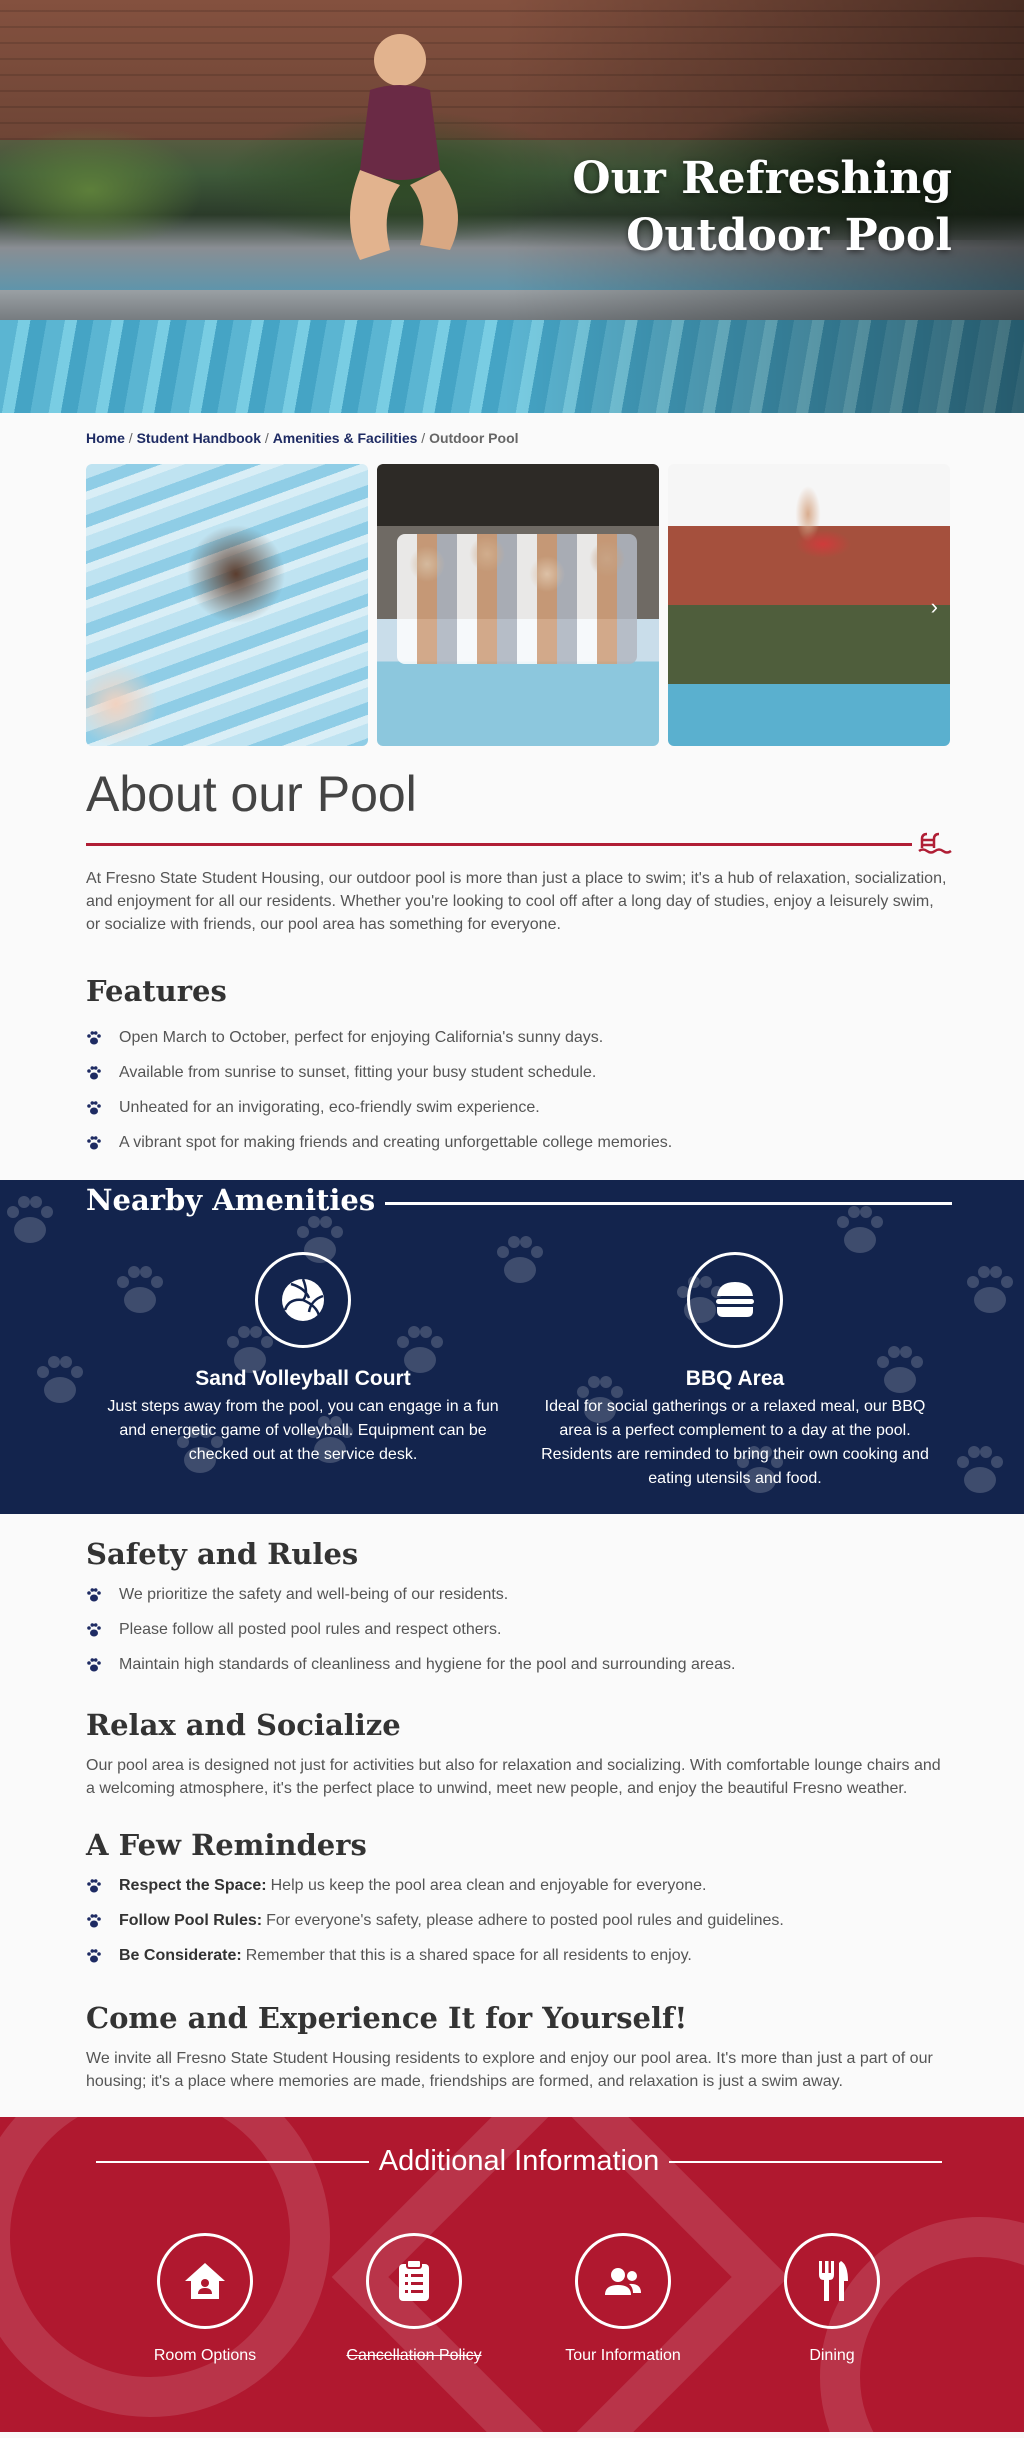 The height and width of the screenshot is (2438, 1024). I want to click on house-icon, so click(205, 2281).